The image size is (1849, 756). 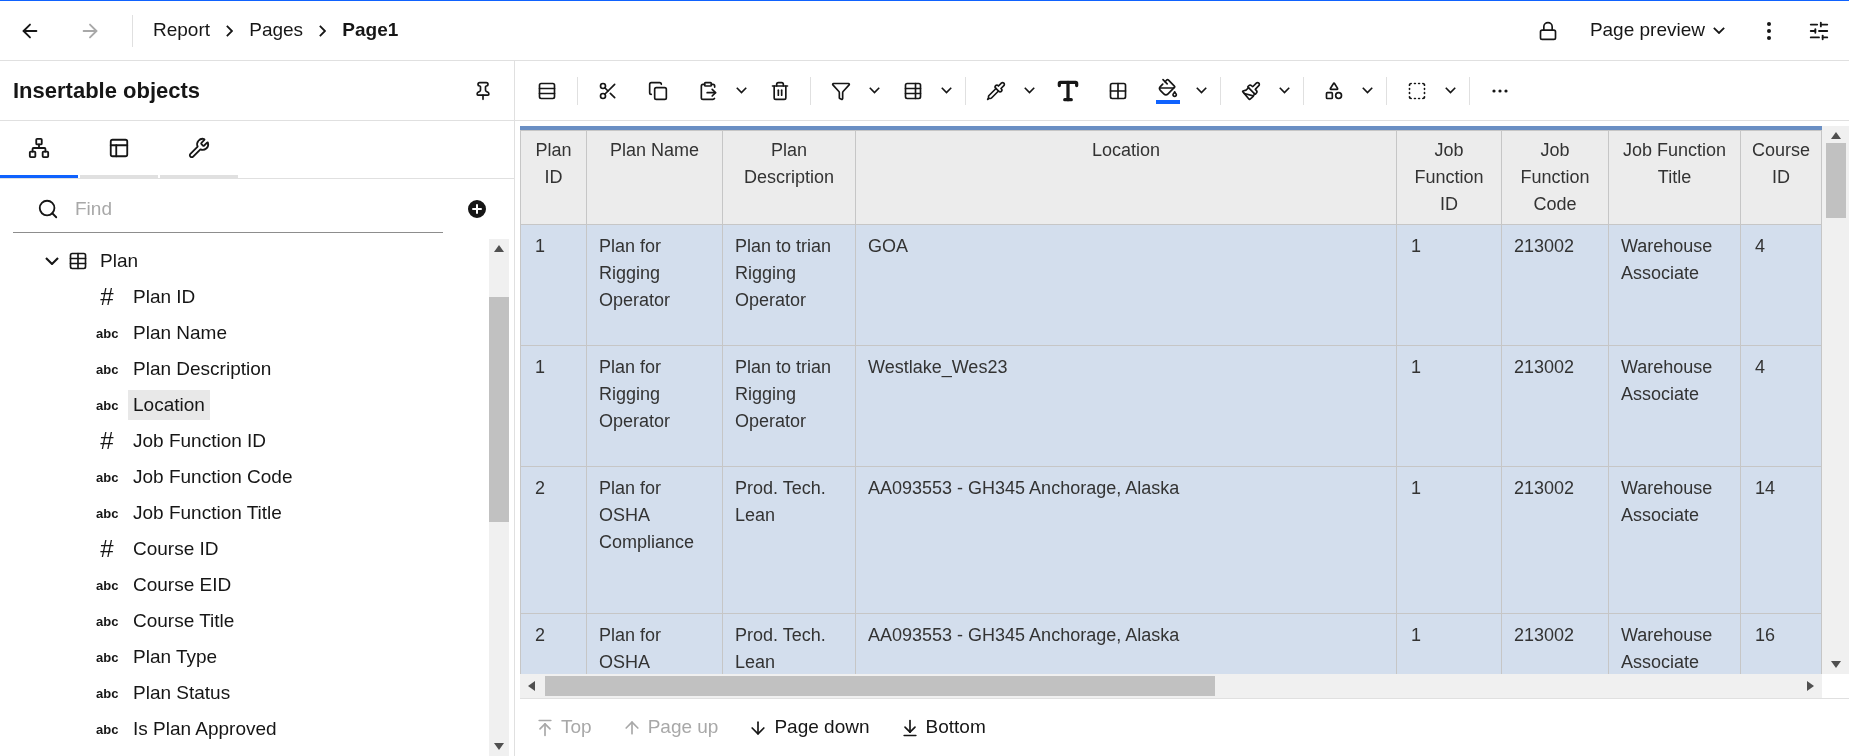 I want to click on tree-item: Plan, so click(x=119, y=261).